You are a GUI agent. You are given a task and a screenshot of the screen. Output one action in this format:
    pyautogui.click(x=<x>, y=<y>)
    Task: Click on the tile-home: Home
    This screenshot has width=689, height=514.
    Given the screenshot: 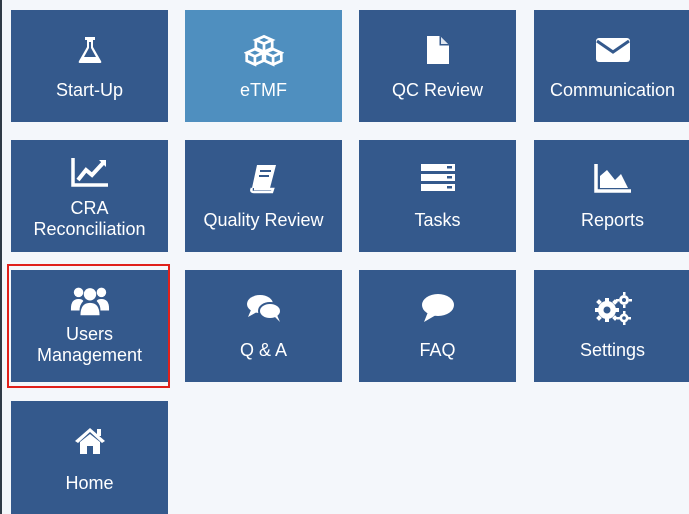 What is the action you would take?
    pyautogui.click(x=89, y=457)
    